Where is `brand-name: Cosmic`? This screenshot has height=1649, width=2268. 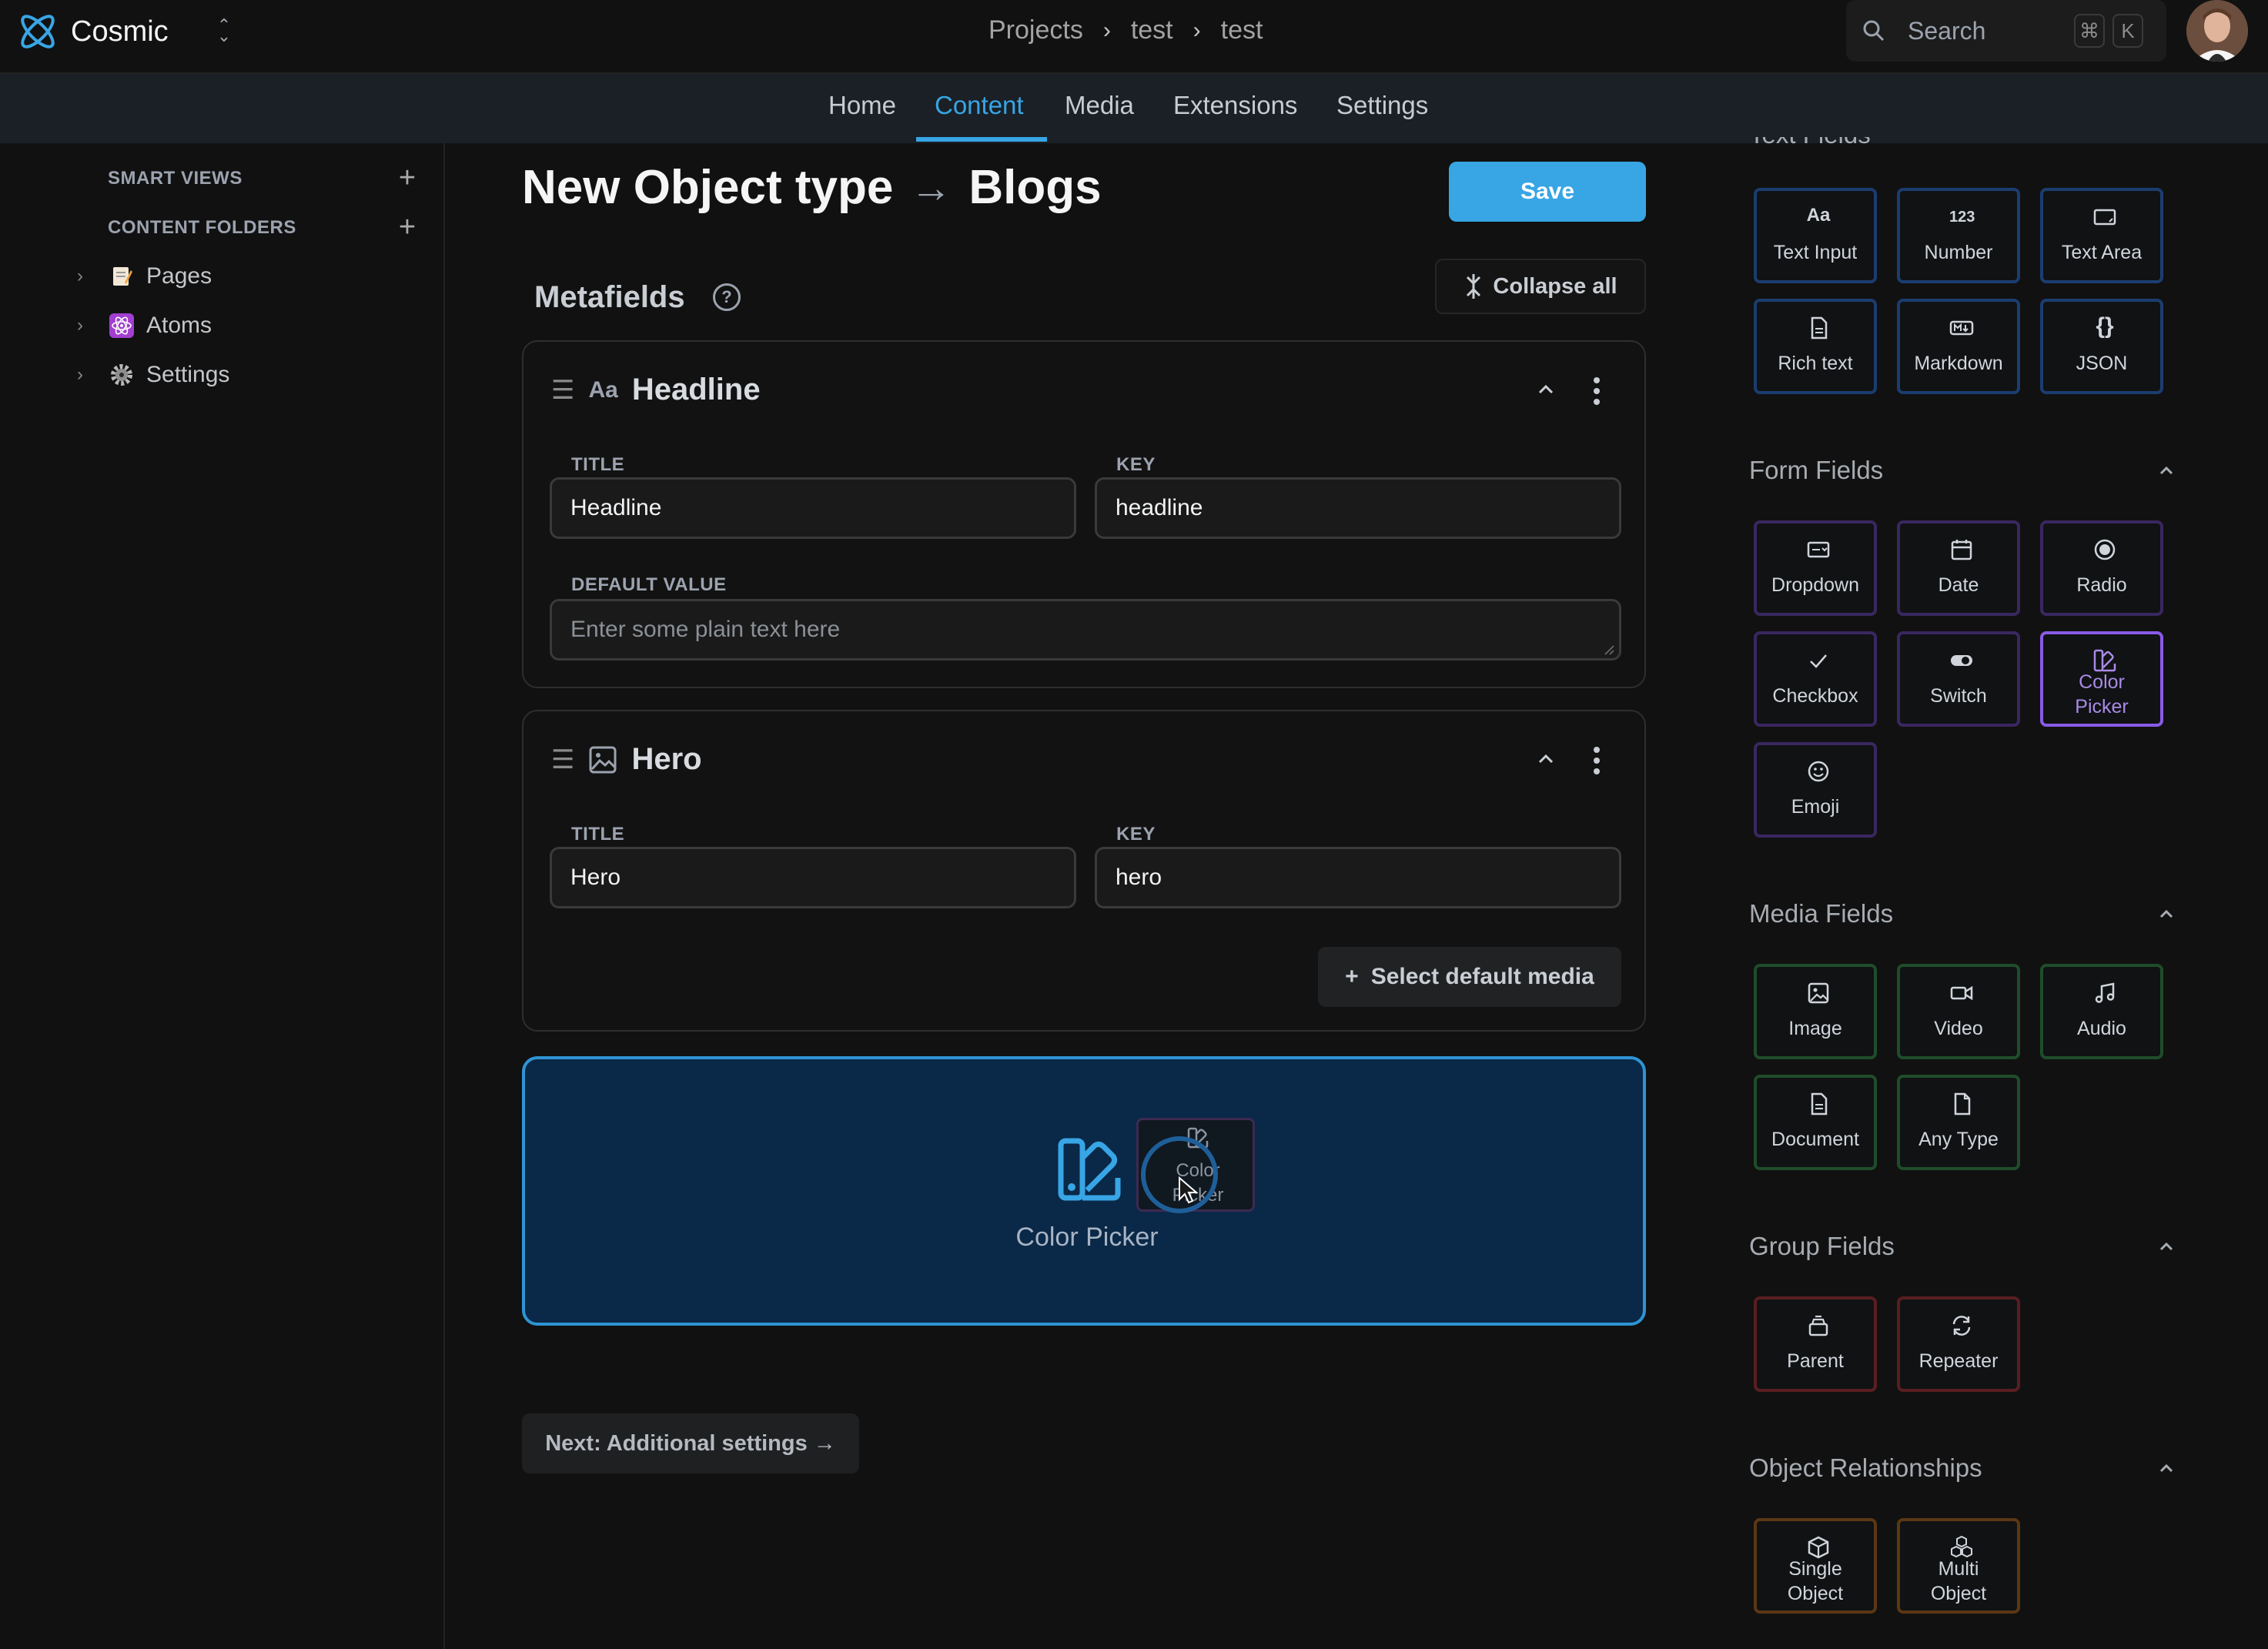 brand-name: Cosmic is located at coordinates (120, 32).